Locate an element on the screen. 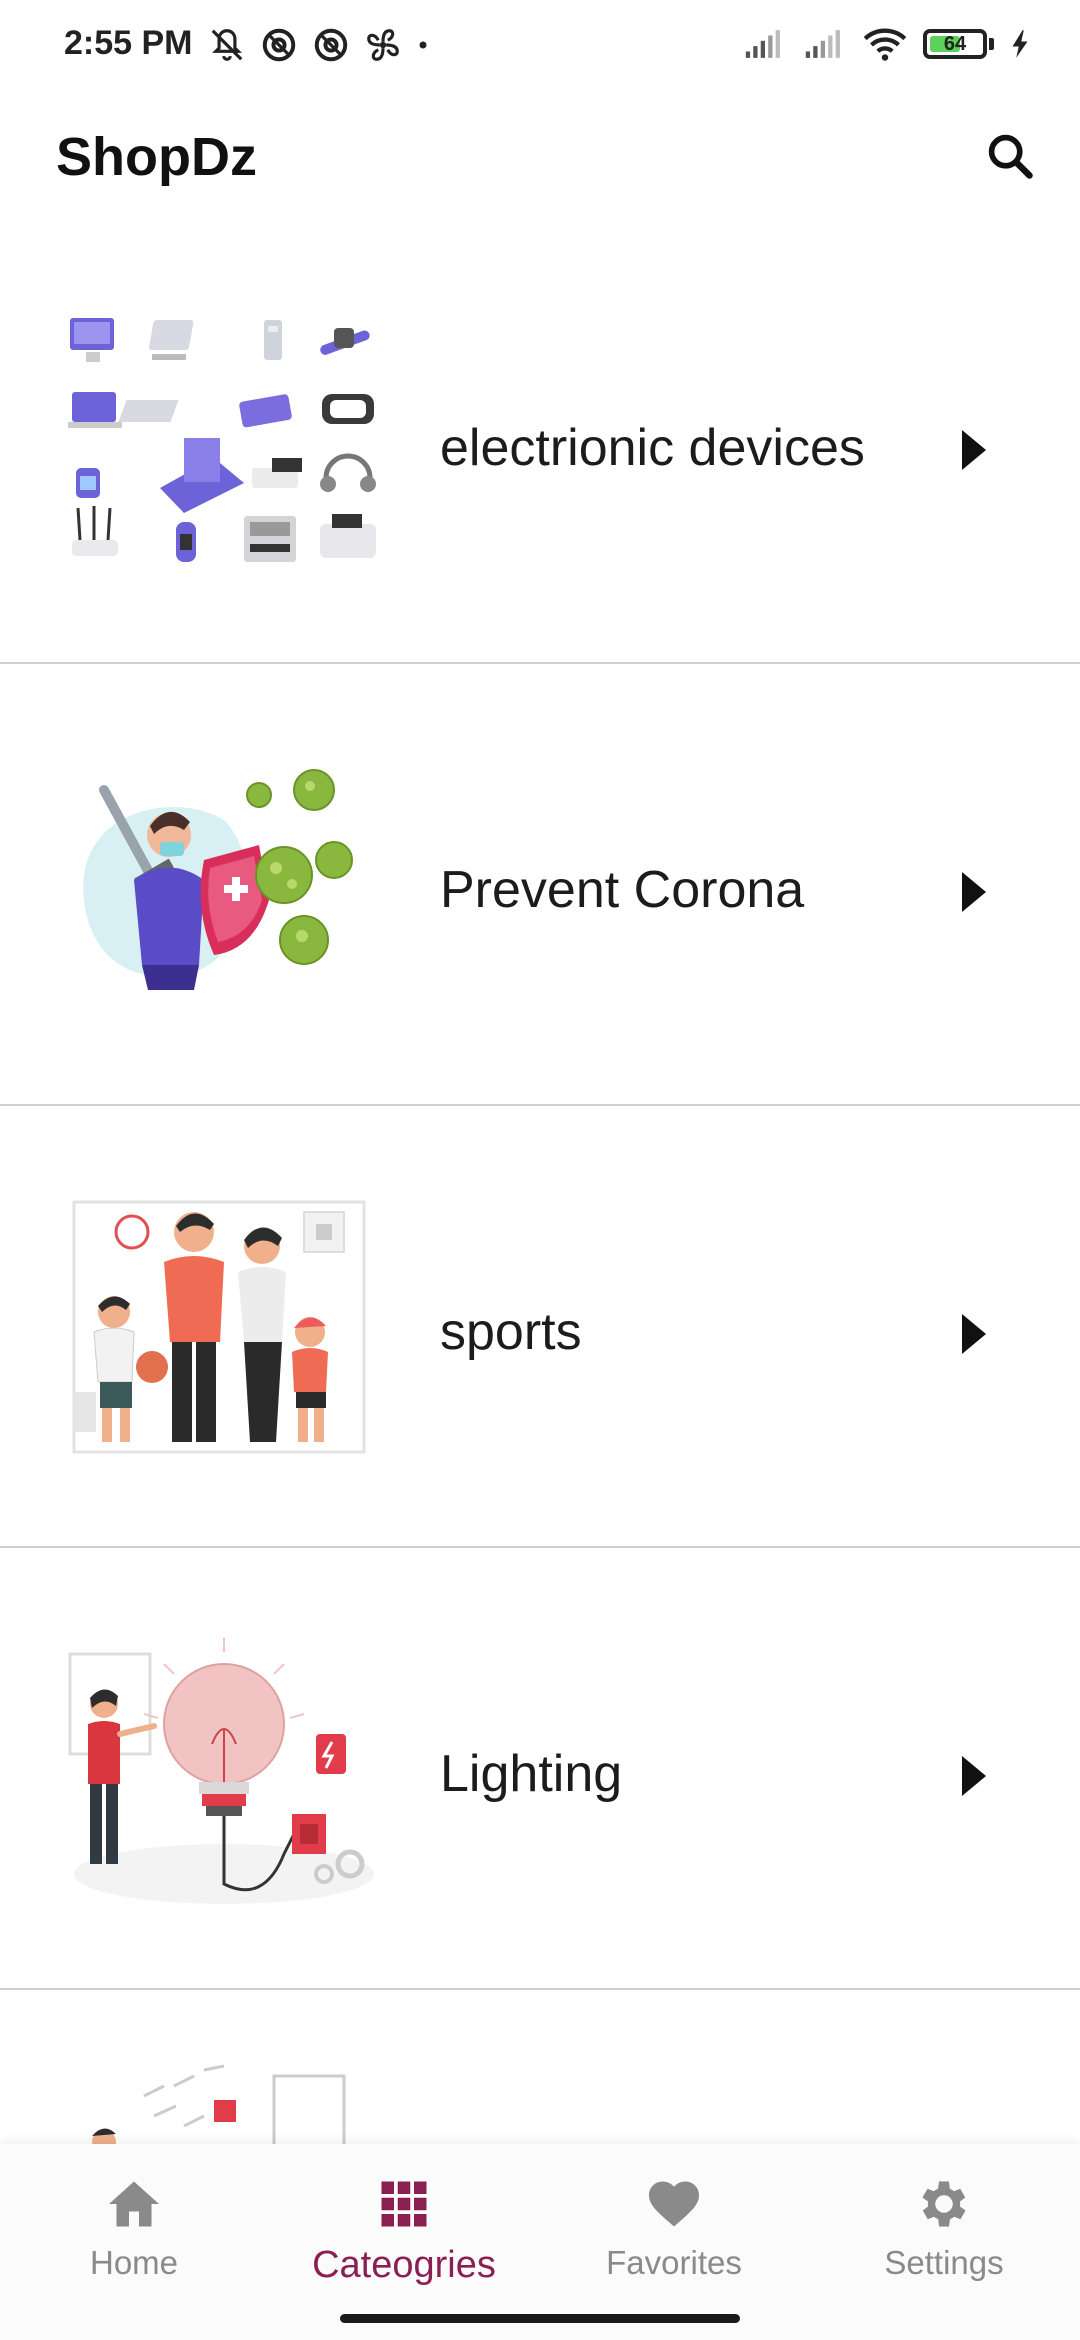  dot-icon is located at coordinates (423, 45).